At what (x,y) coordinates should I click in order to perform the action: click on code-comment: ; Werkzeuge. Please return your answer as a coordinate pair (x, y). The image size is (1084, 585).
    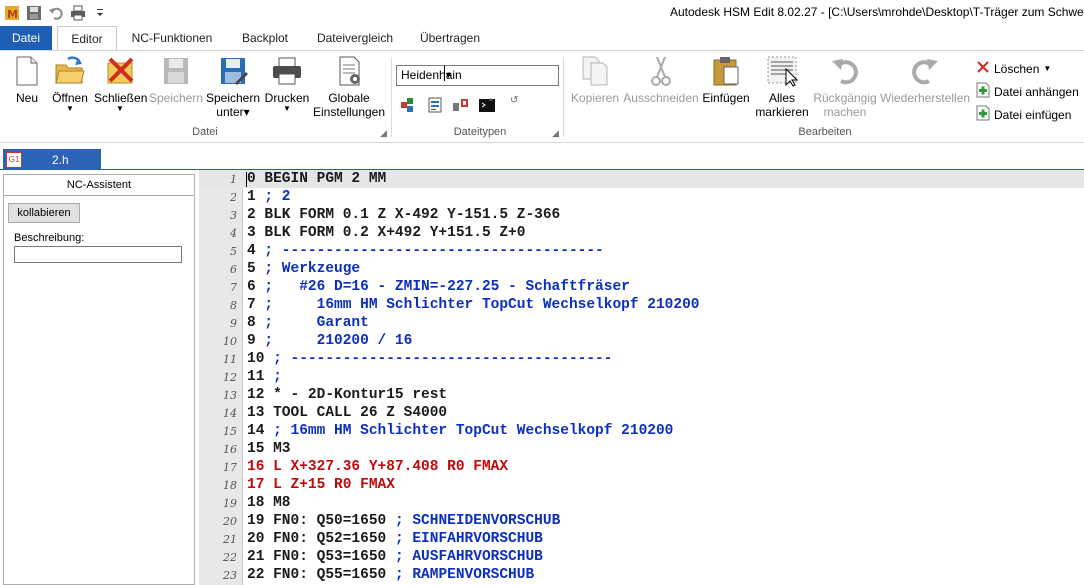
    Looking at the image, I should click on (312, 269).